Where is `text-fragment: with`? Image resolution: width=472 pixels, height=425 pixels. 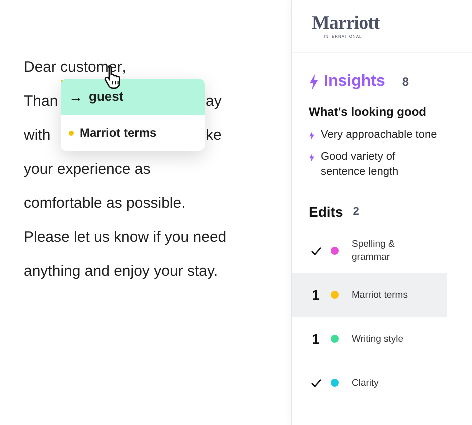
text-fragment: with is located at coordinates (37, 136).